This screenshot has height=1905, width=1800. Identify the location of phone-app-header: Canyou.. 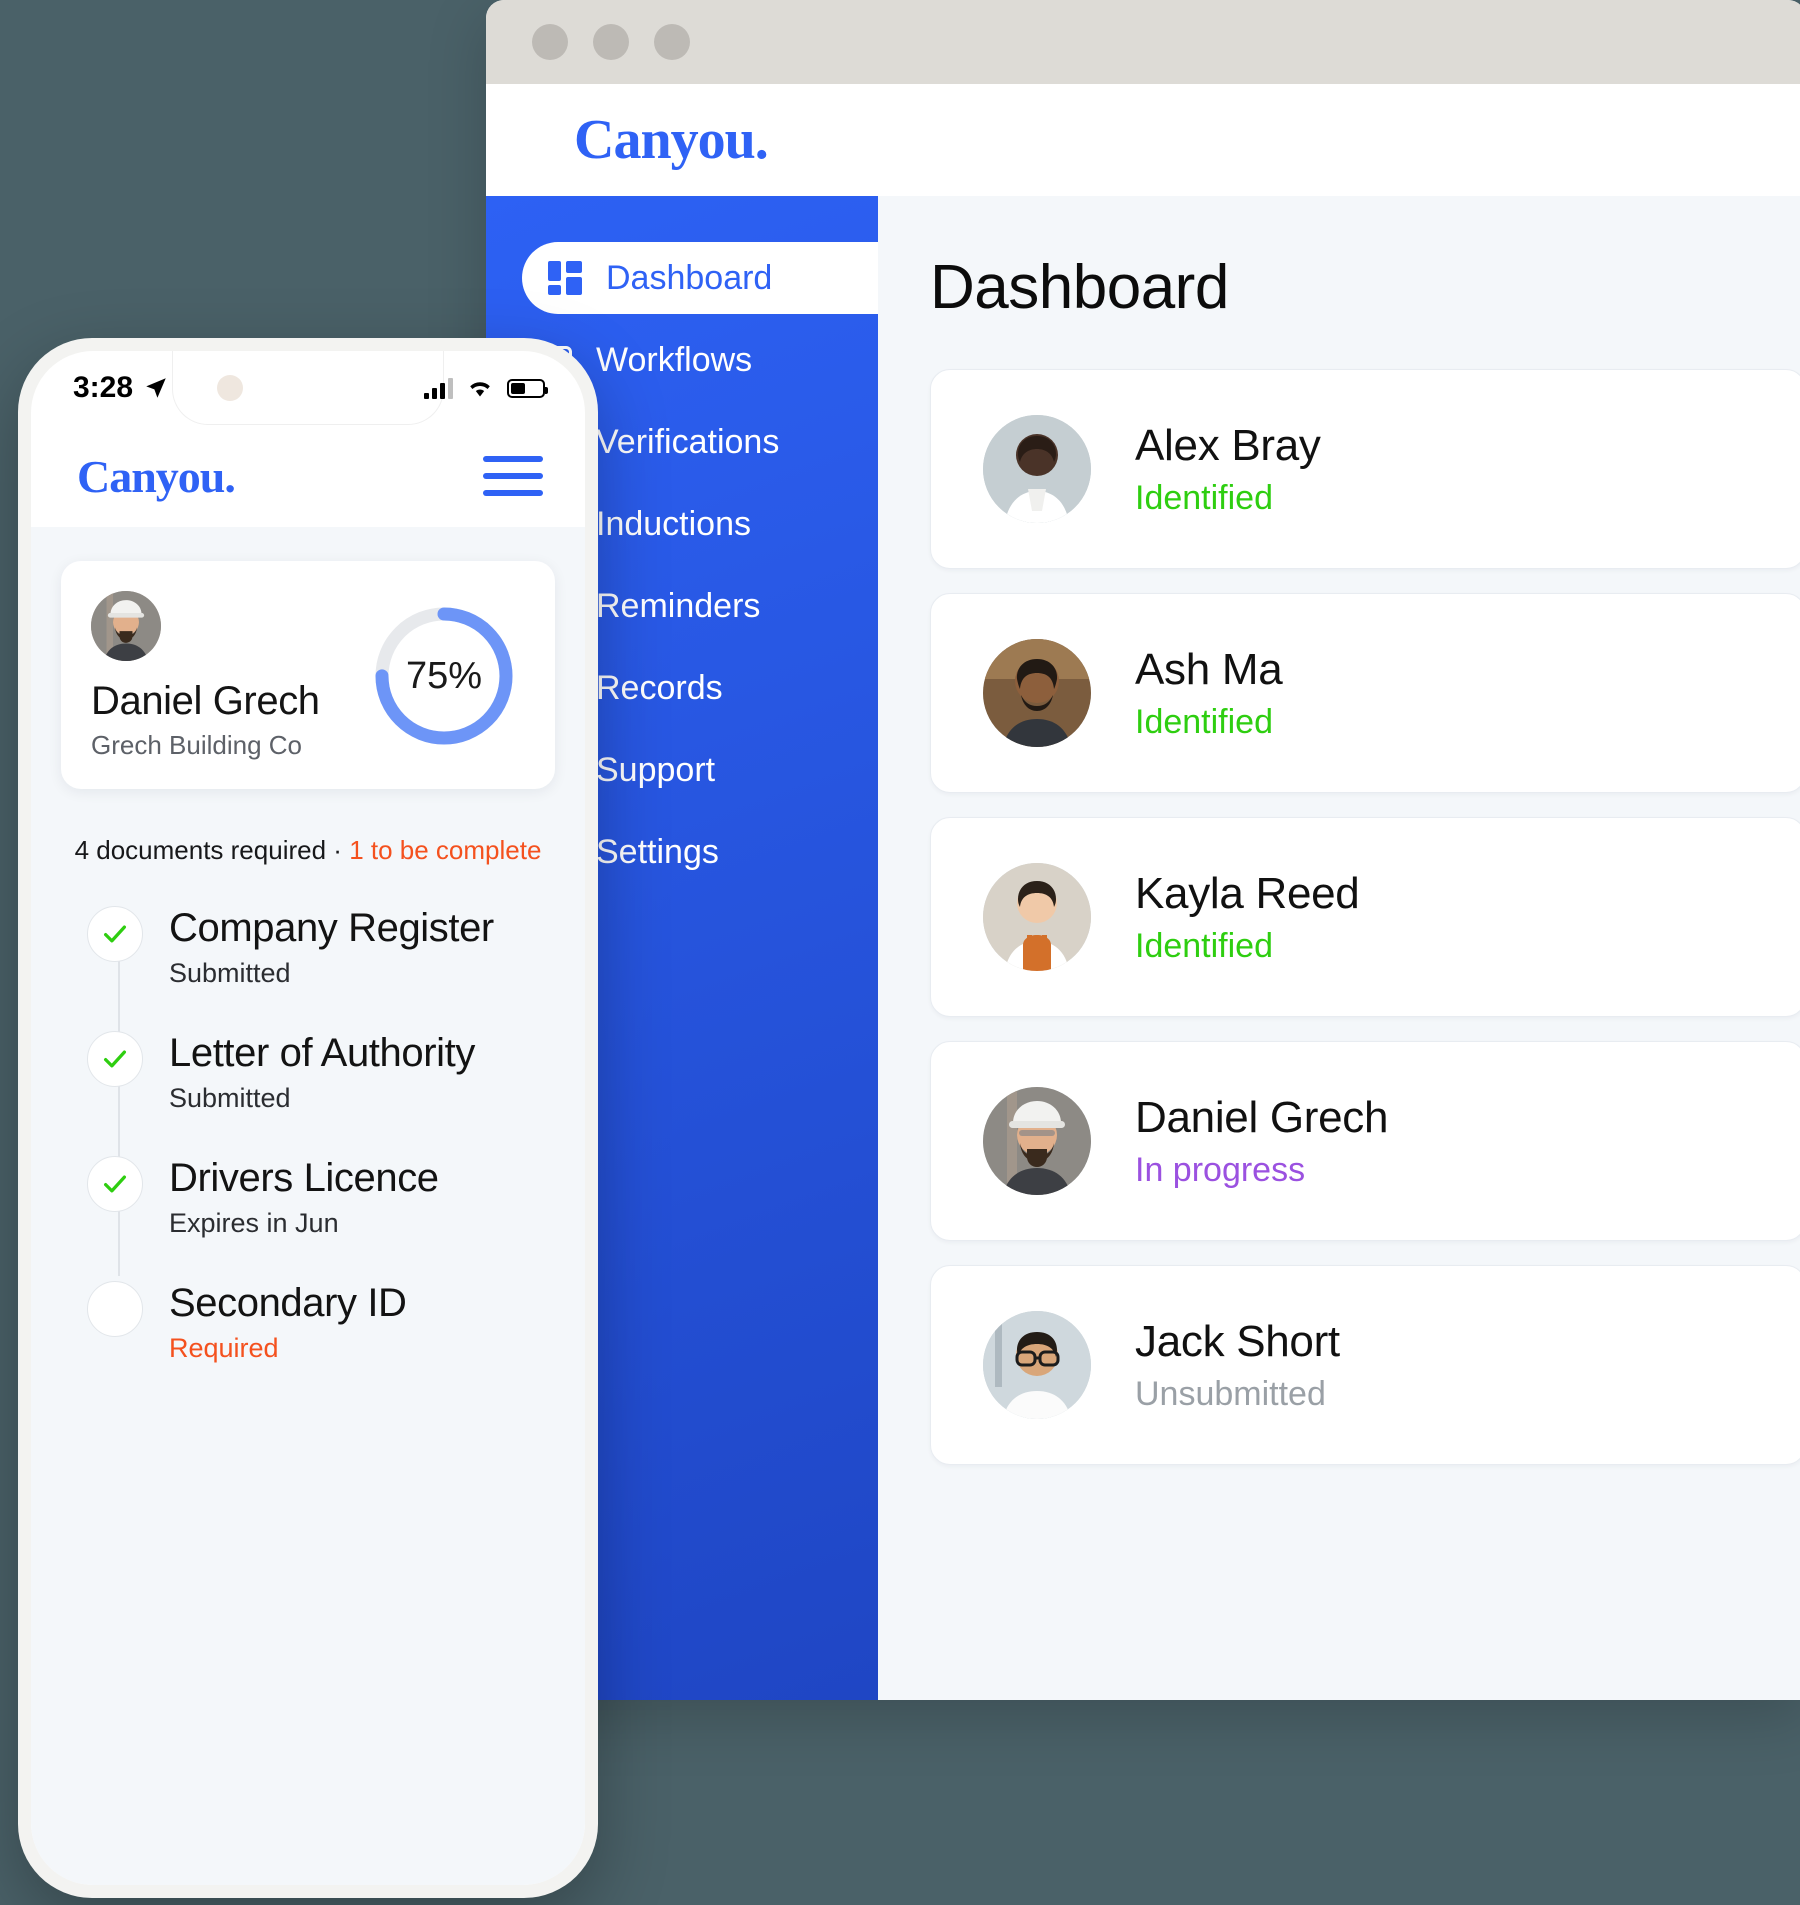
(308, 476).